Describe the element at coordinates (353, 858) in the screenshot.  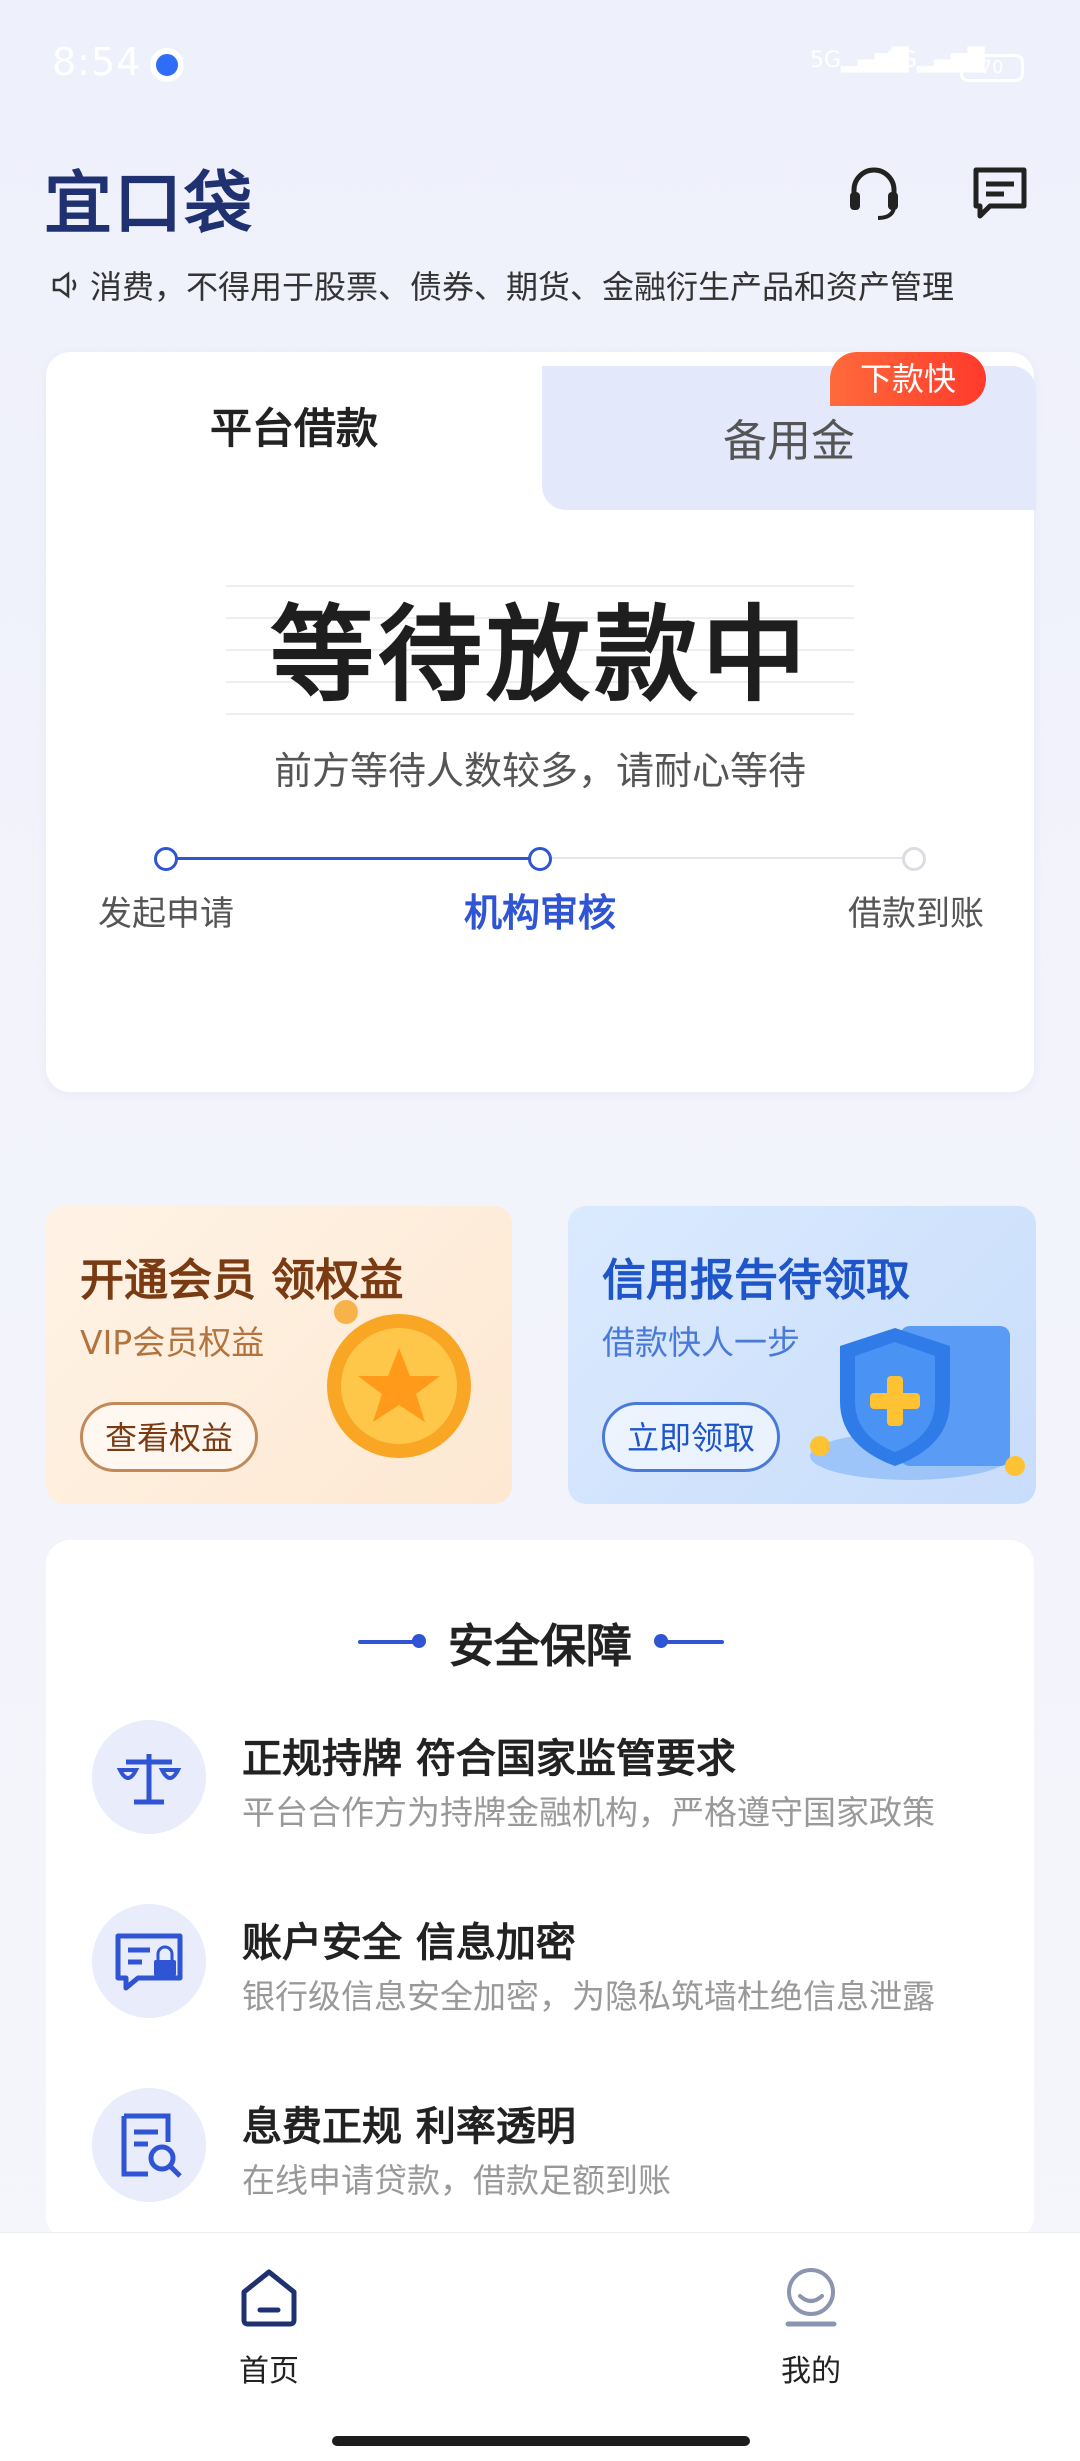
I see `progress-line-done` at that location.